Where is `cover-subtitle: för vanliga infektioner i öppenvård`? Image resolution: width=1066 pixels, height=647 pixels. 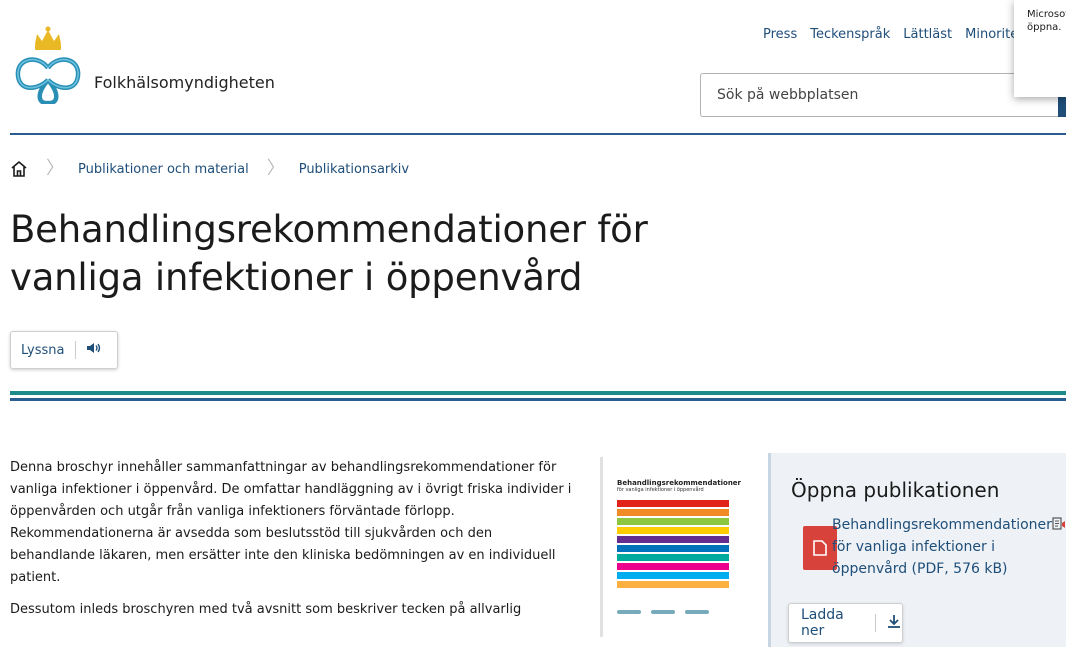
cover-subtitle: för vanliga infektioner i öppenvård is located at coordinates (660, 490).